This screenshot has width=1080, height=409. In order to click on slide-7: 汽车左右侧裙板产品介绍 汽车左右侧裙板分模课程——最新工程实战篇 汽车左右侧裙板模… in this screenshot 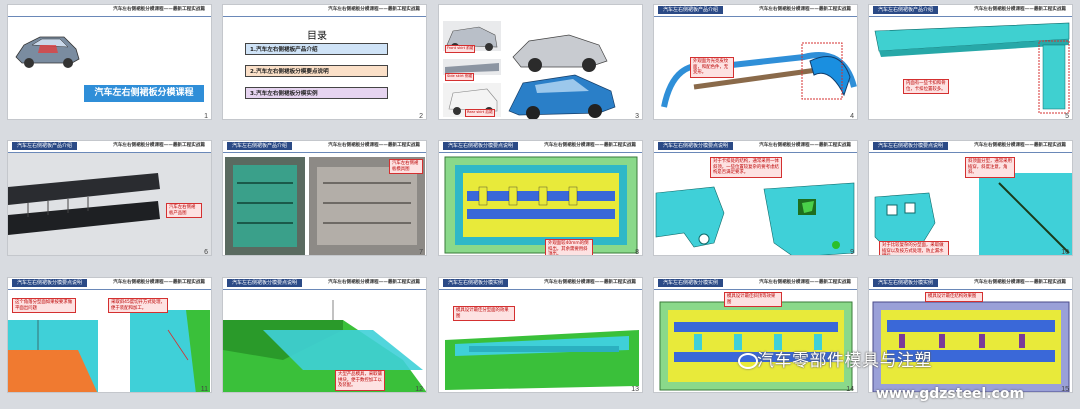, I will do `click(324, 198)`.